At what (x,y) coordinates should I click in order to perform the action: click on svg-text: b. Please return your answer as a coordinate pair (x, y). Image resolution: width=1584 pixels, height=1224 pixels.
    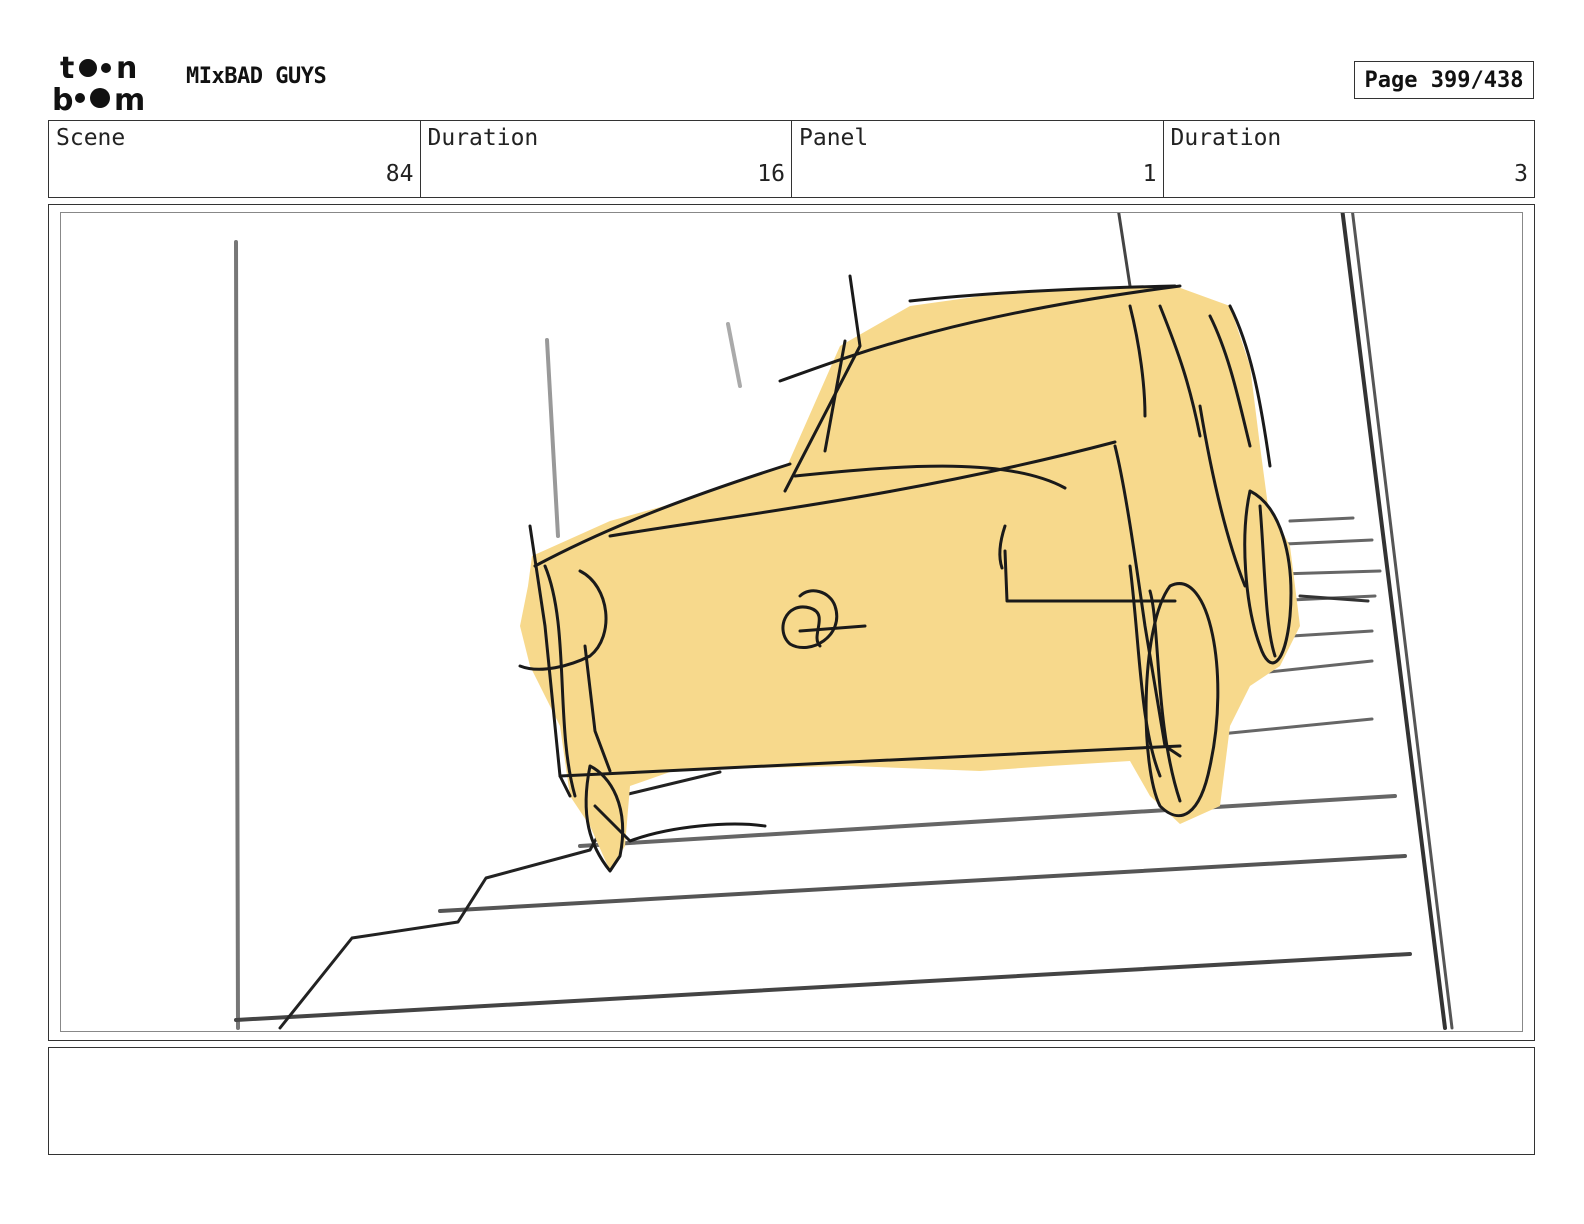
    Looking at the image, I should click on (62, 98).